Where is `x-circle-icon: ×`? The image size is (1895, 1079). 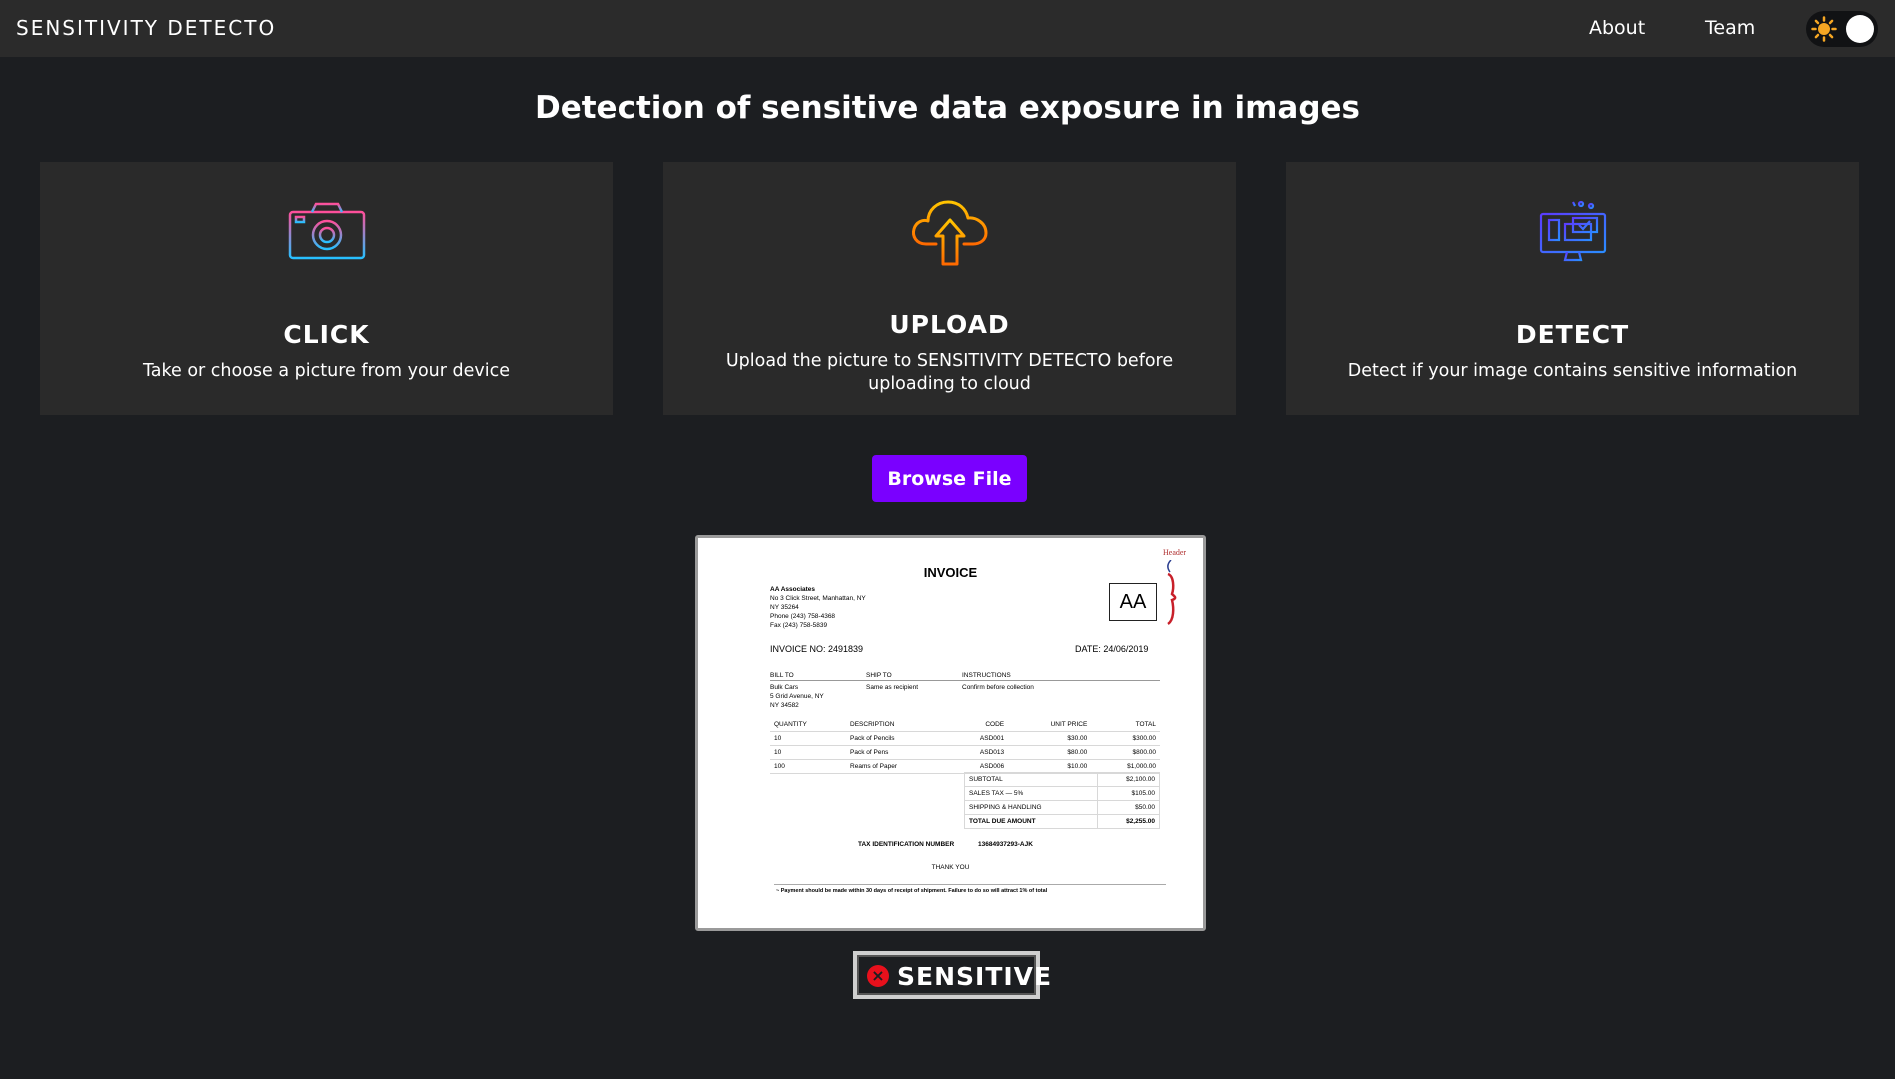
x-circle-icon: × is located at coordinates (878, 976).